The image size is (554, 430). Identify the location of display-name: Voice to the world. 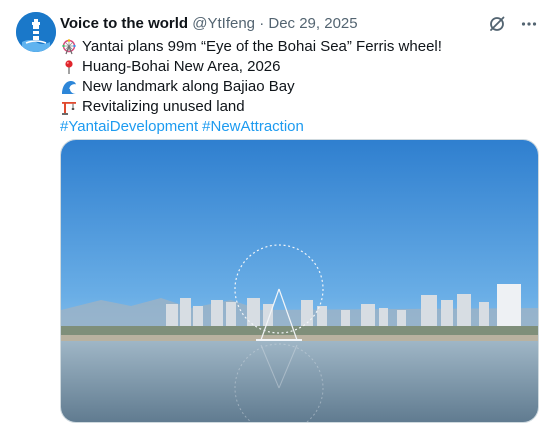
(124, 23).